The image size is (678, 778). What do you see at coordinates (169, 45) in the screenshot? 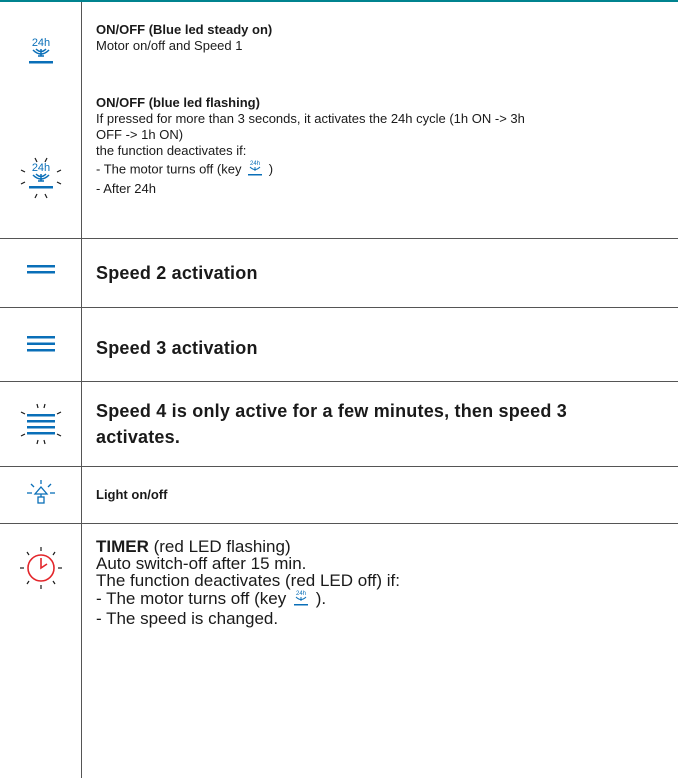
I see `onoff-steady-text: Motor on/off and Speed 1` at bounding box center [169, 45].